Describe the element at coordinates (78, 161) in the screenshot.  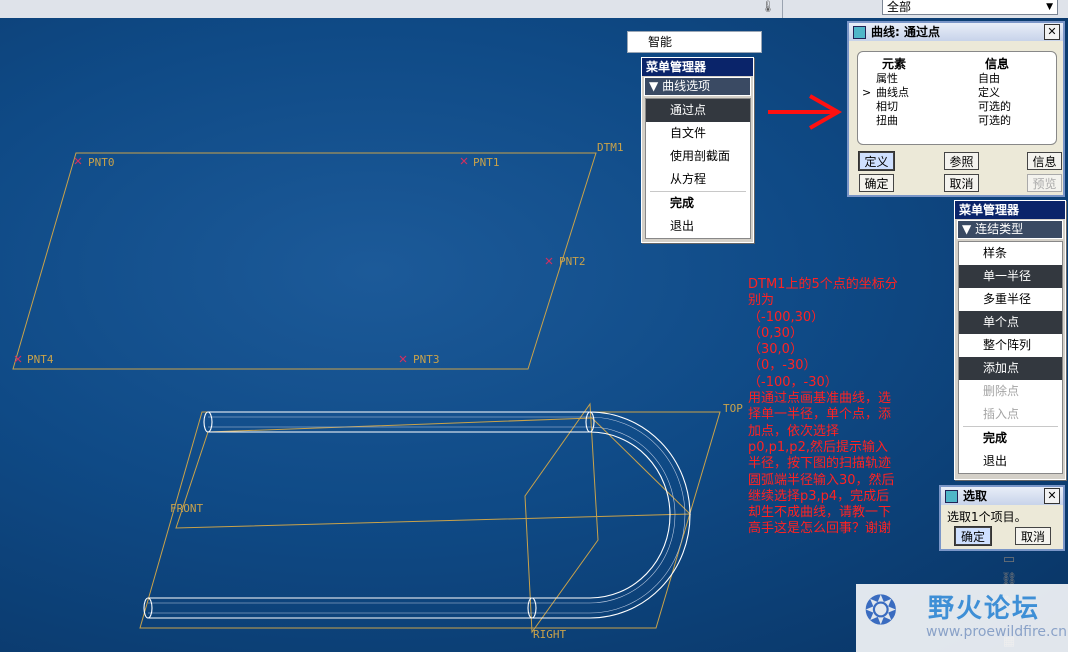
I see `pnt0-marker` at that location.